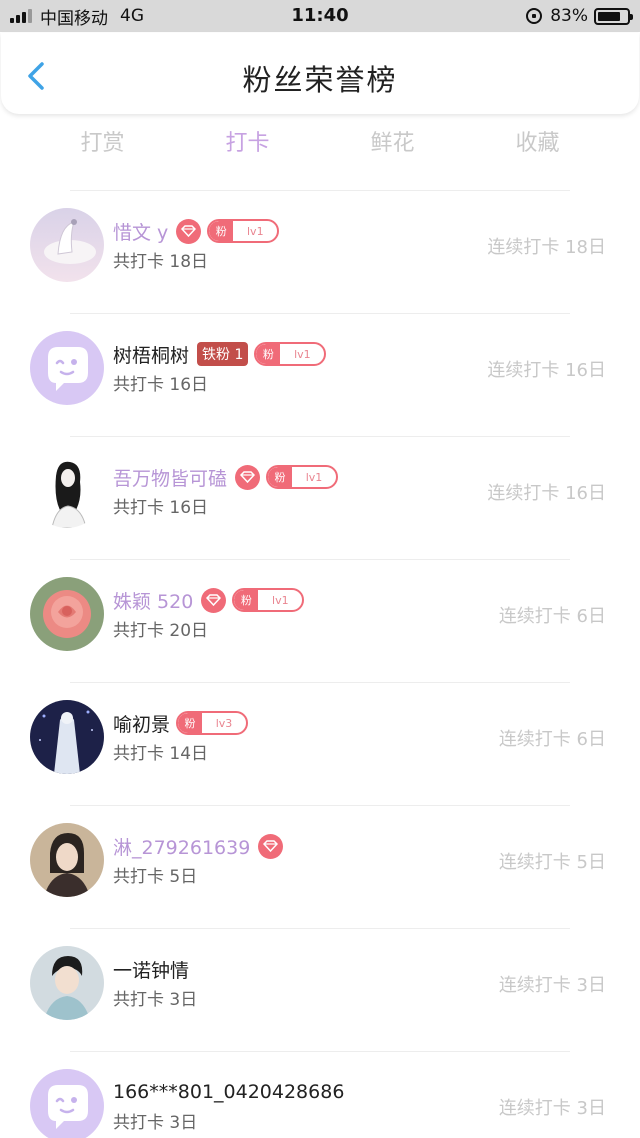 The image size is (640, 1138). I want to click on tab-tip: 打赏, so click(102, 144).